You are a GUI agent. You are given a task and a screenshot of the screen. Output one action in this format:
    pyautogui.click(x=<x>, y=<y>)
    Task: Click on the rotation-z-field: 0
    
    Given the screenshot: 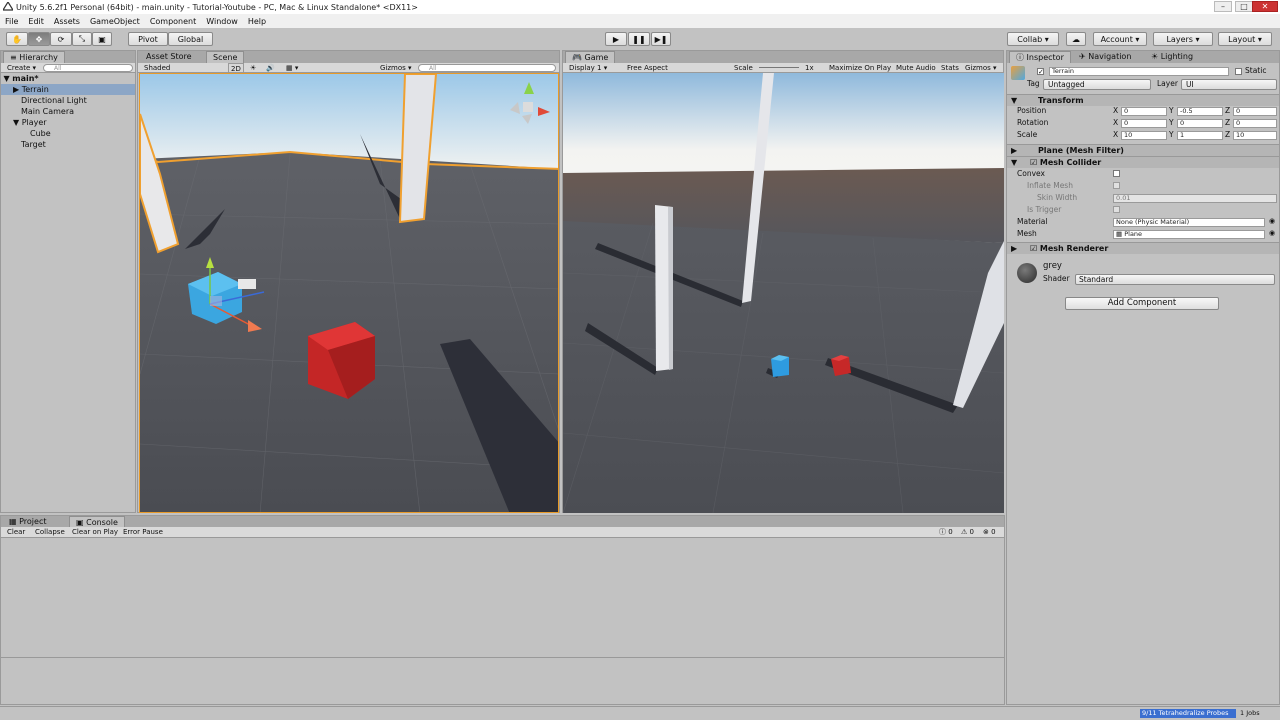 What is the action you would take?
    pyautogui.click(x=1255, y=123)
    